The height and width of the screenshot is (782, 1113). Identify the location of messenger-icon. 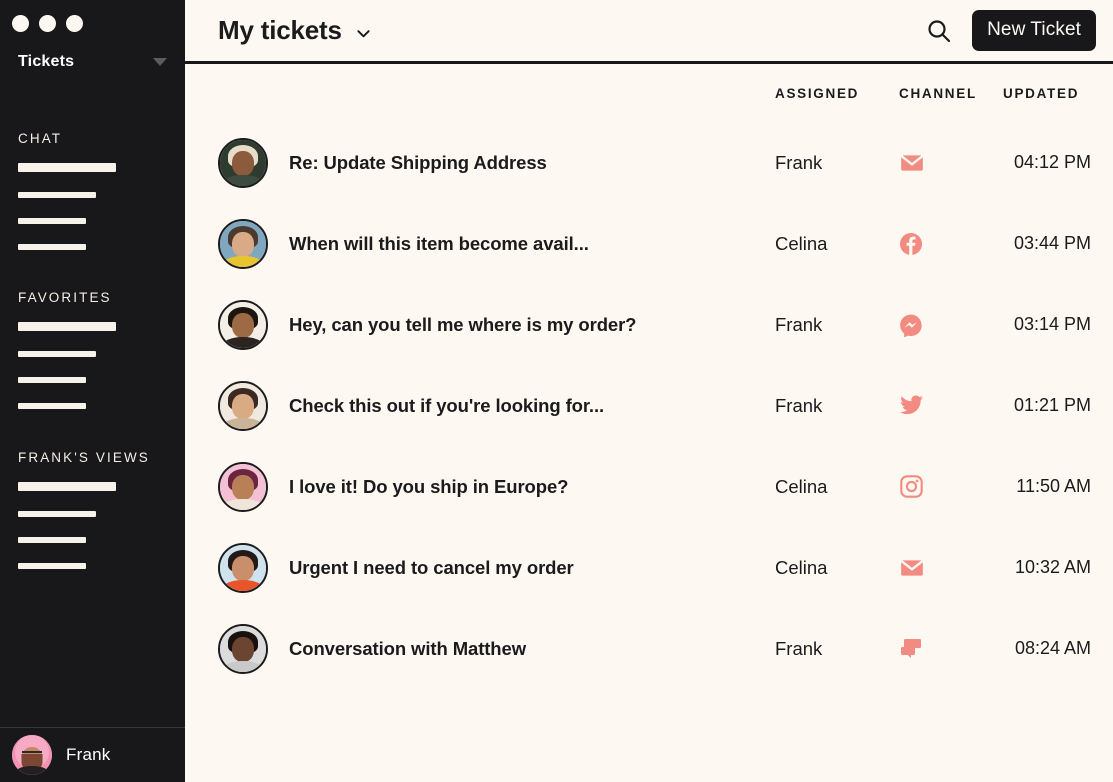
(951, 325).